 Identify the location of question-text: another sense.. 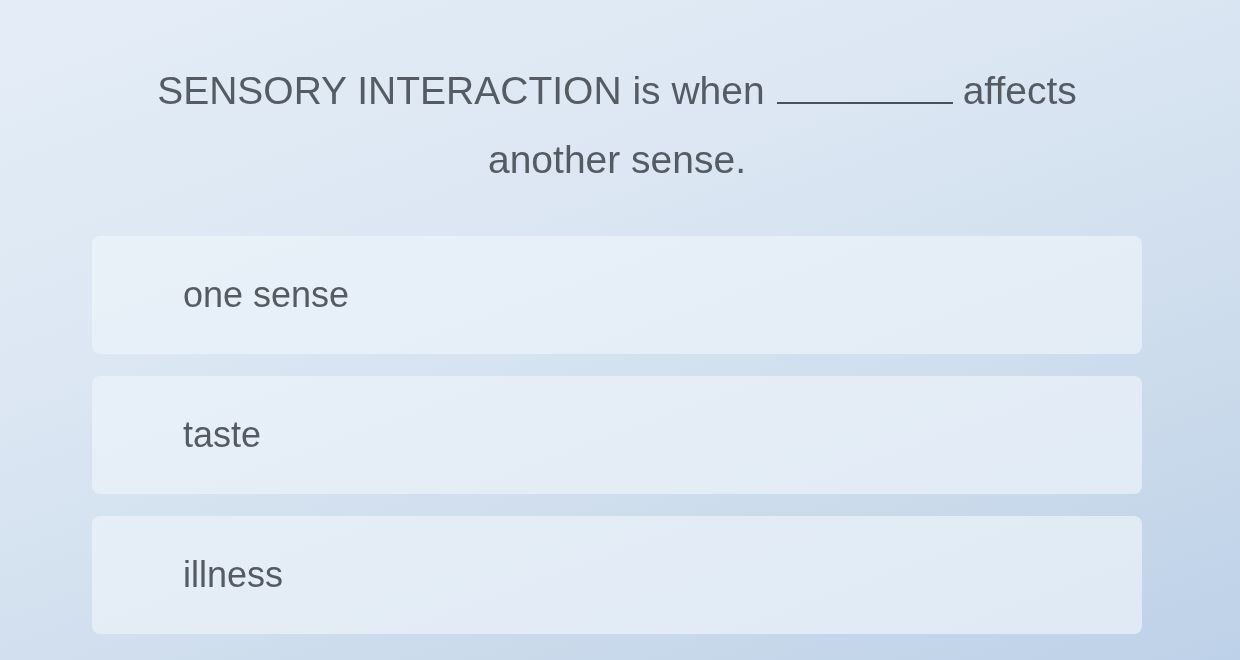
(617, 159).